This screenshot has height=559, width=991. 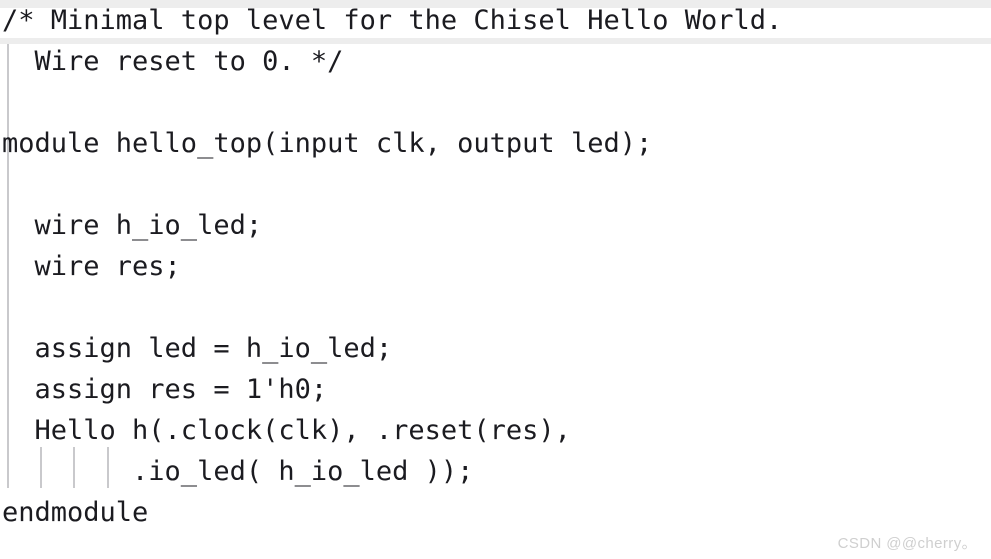 I want to click on code-line: module hello_top(input clk, output led);, so click(x=495, y=143).